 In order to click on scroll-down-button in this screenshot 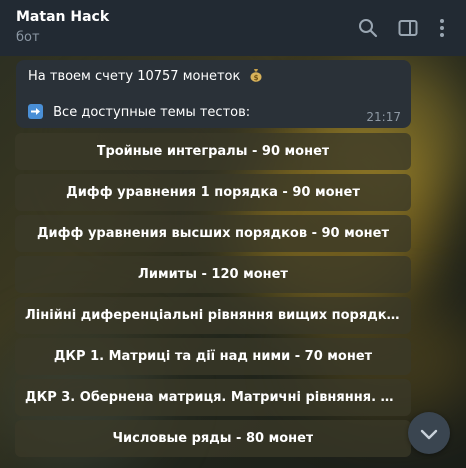, I will do `click(429, 433)`.